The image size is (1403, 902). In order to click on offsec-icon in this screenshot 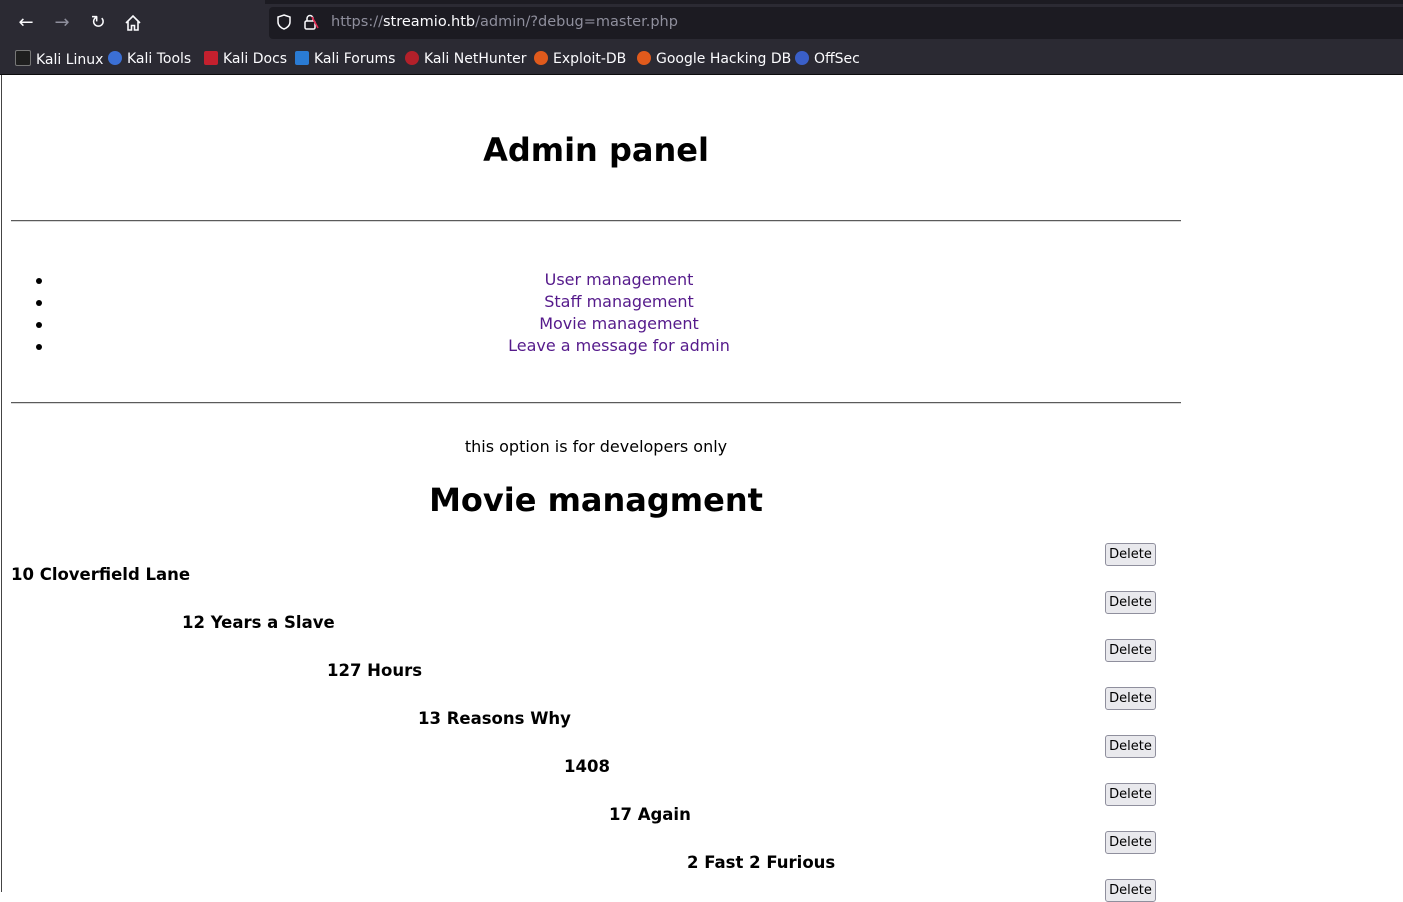, I will do `click(802, 58)`.